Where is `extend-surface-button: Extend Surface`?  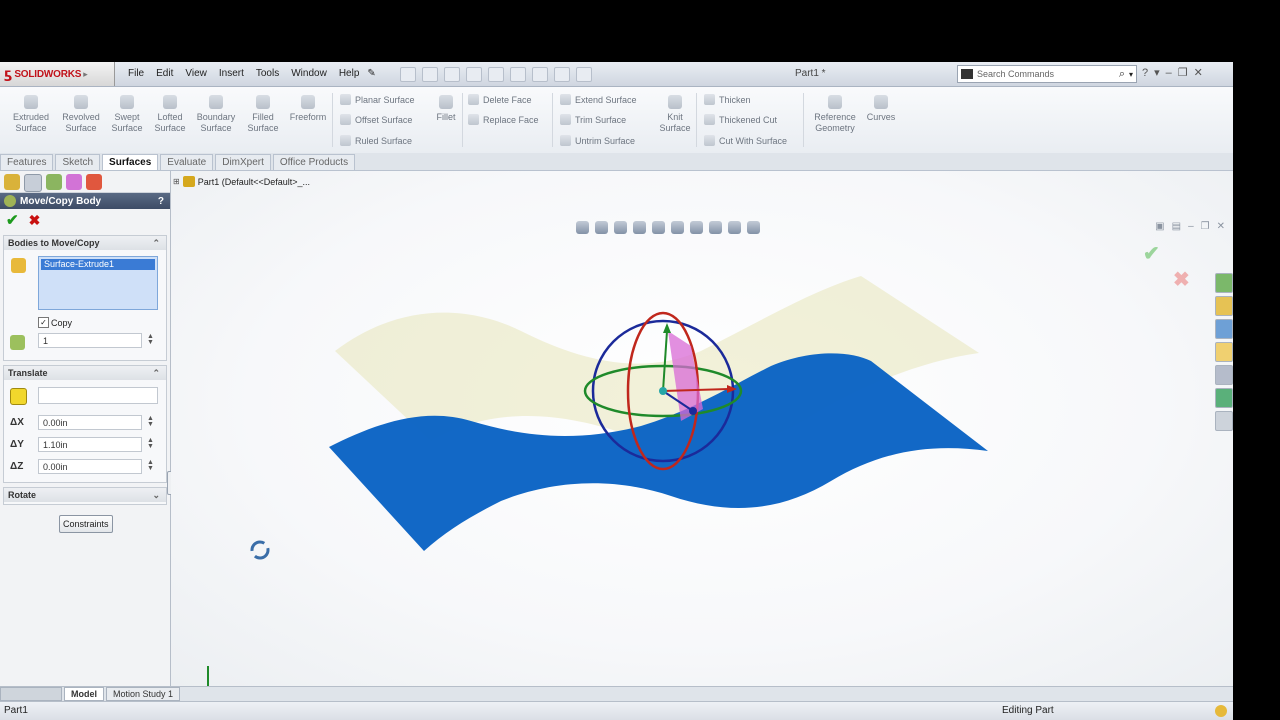
extend-surface-button: Extend Surface is located at coordinates (598, 99).